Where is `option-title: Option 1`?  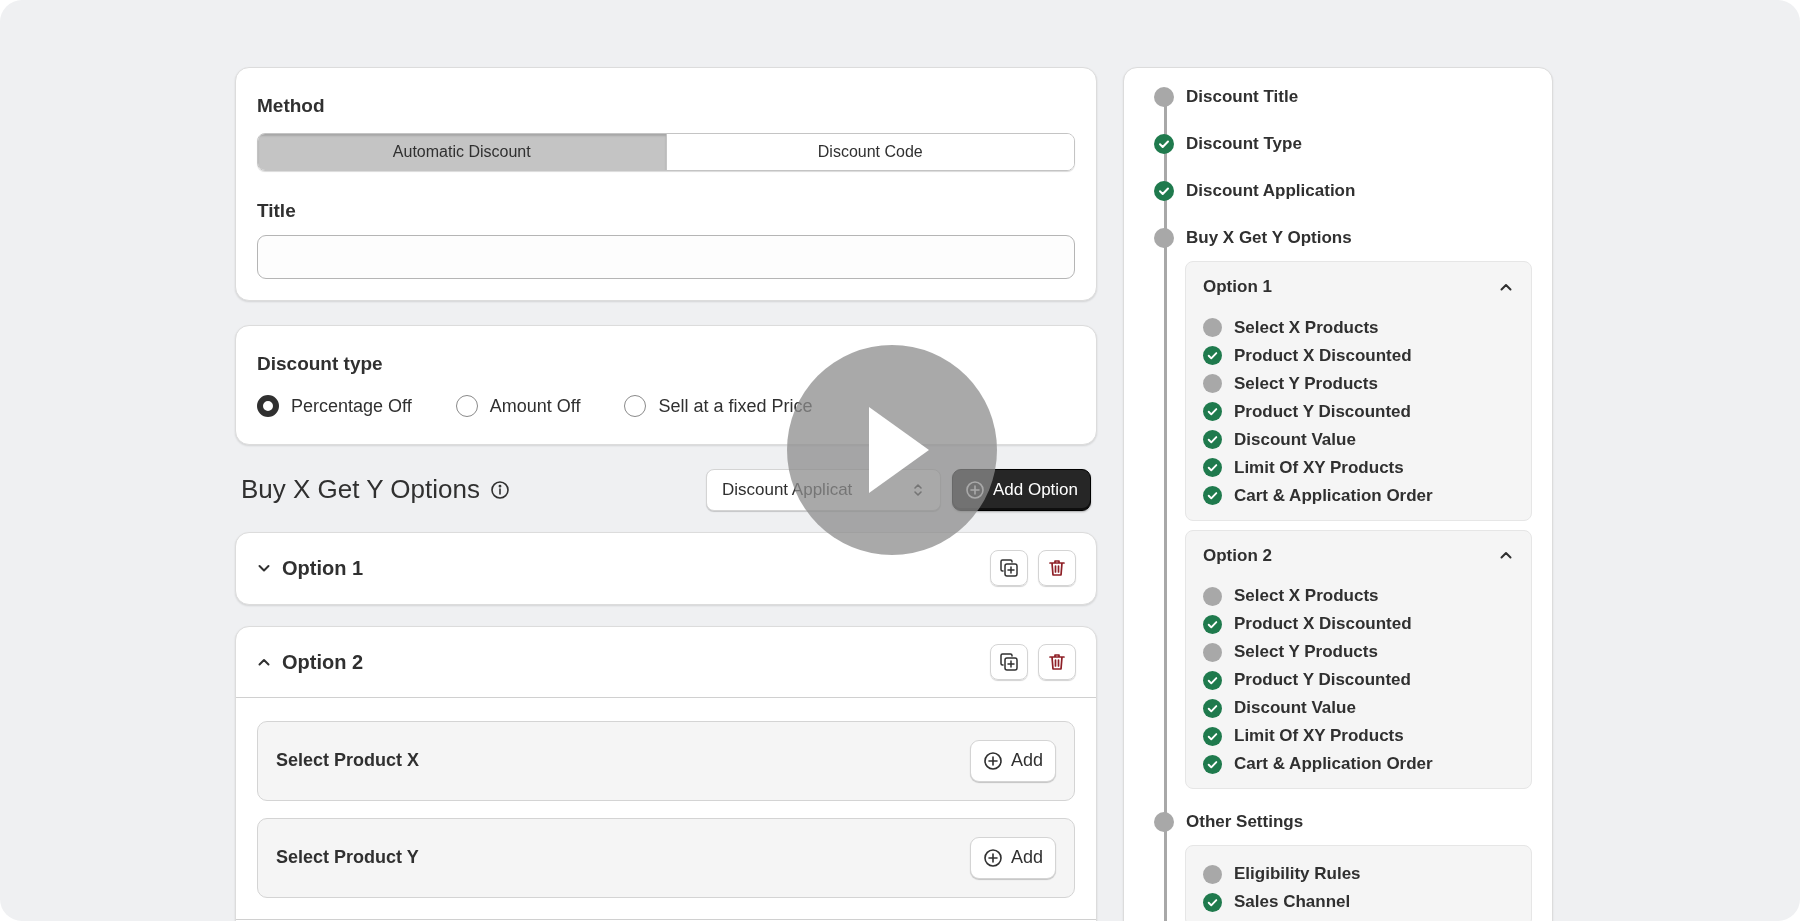 option-title: Option 1 is located at coordinates (323, 568).